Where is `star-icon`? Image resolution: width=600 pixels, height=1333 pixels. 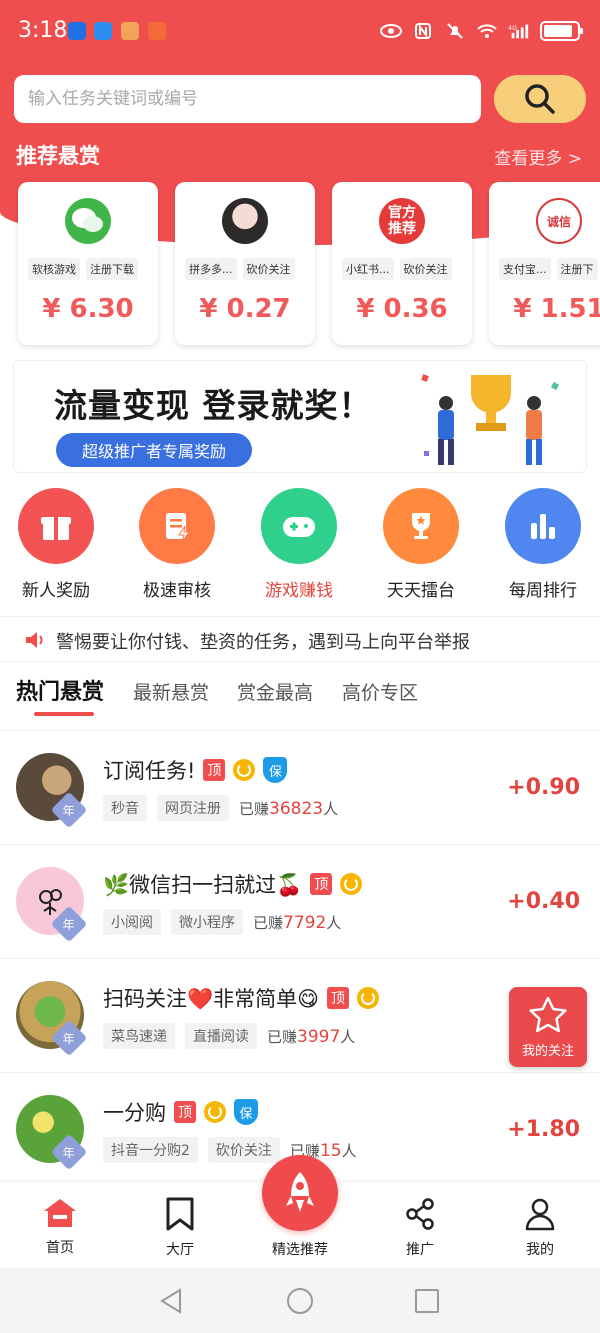 star-icon is located at coordinates (548, 1014).